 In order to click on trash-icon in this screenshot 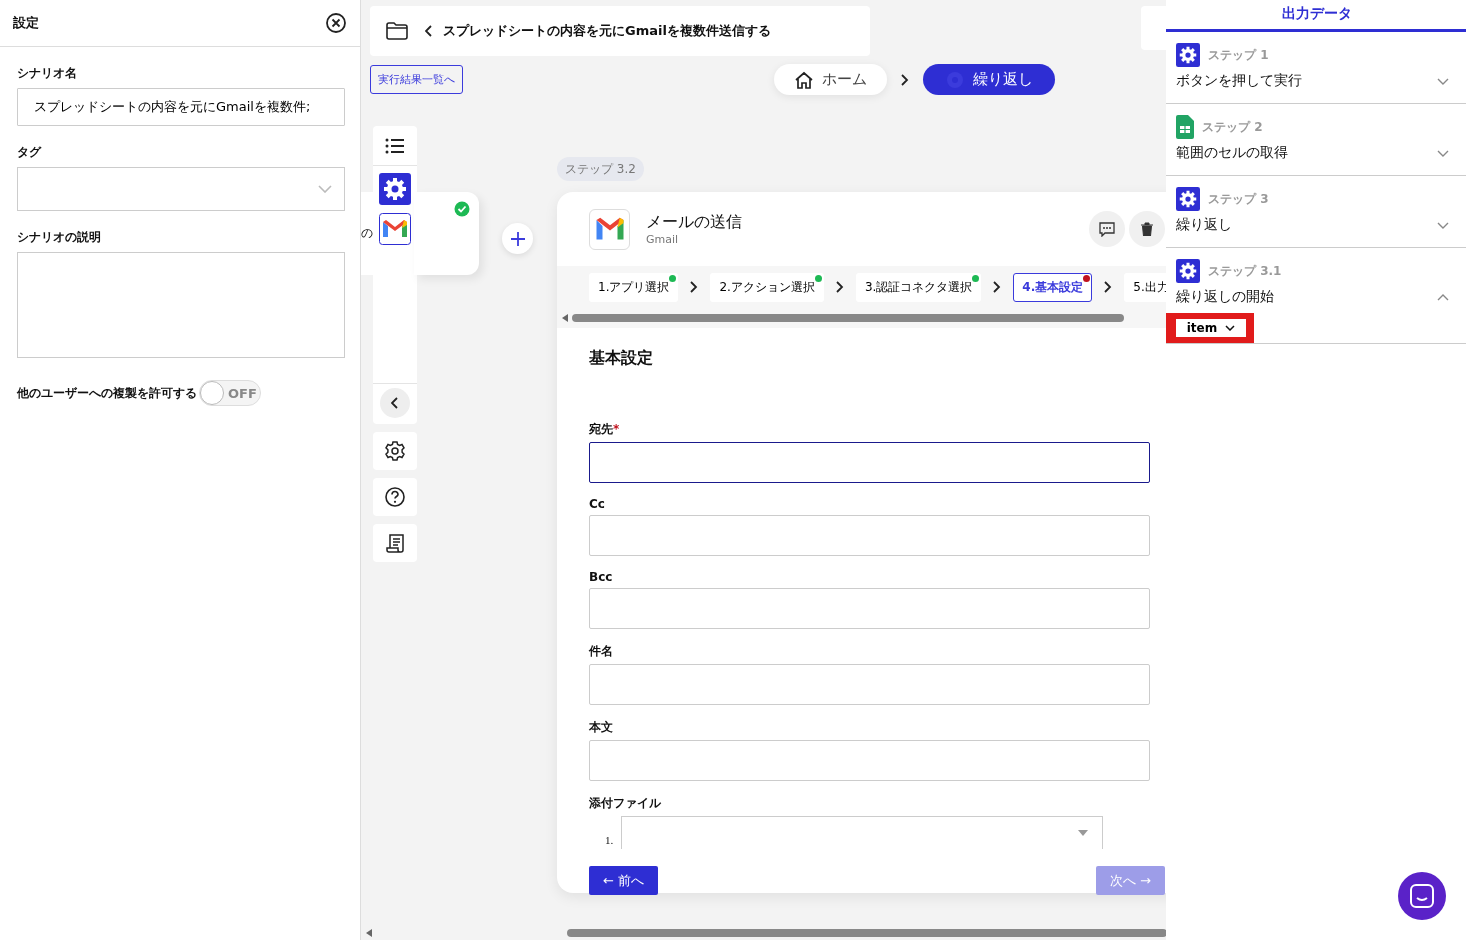, I will do `click(1147, 229)`.